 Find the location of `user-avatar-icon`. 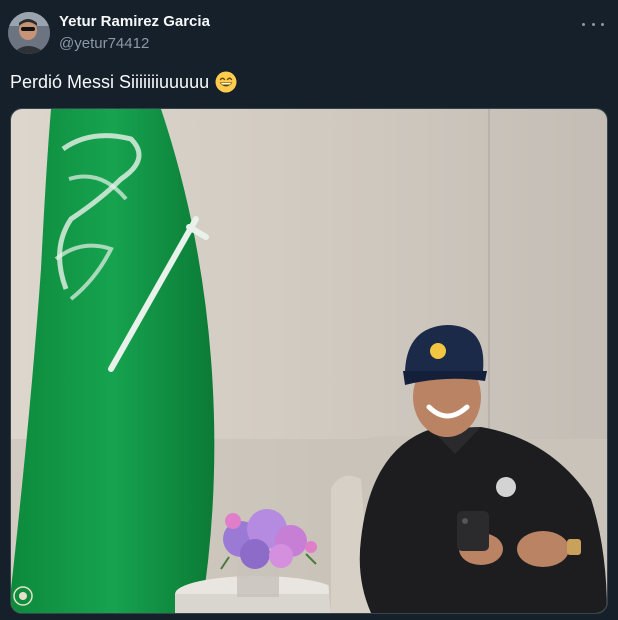

user-avatar-icon is located at coordinates (29, 33).